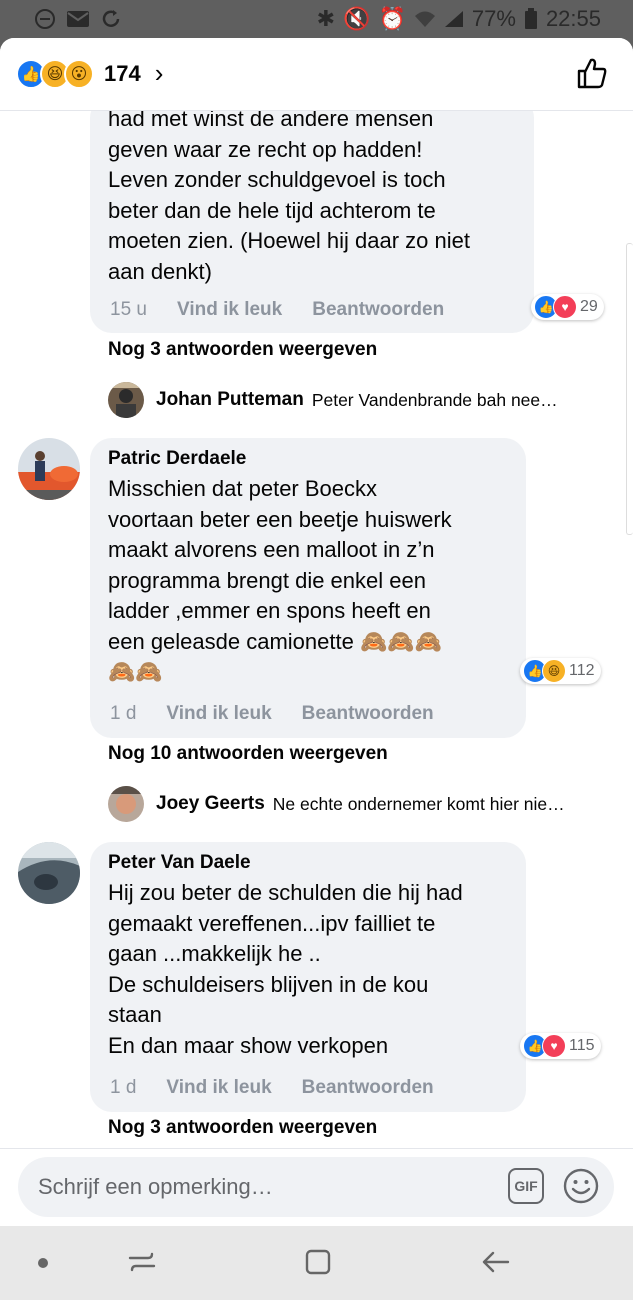 The image size is (633, 1300). What do you see at coordinates (210, 804) in the screenshot?
I see `reply-author: Joey Geerts` at bounding box center [210, 804].